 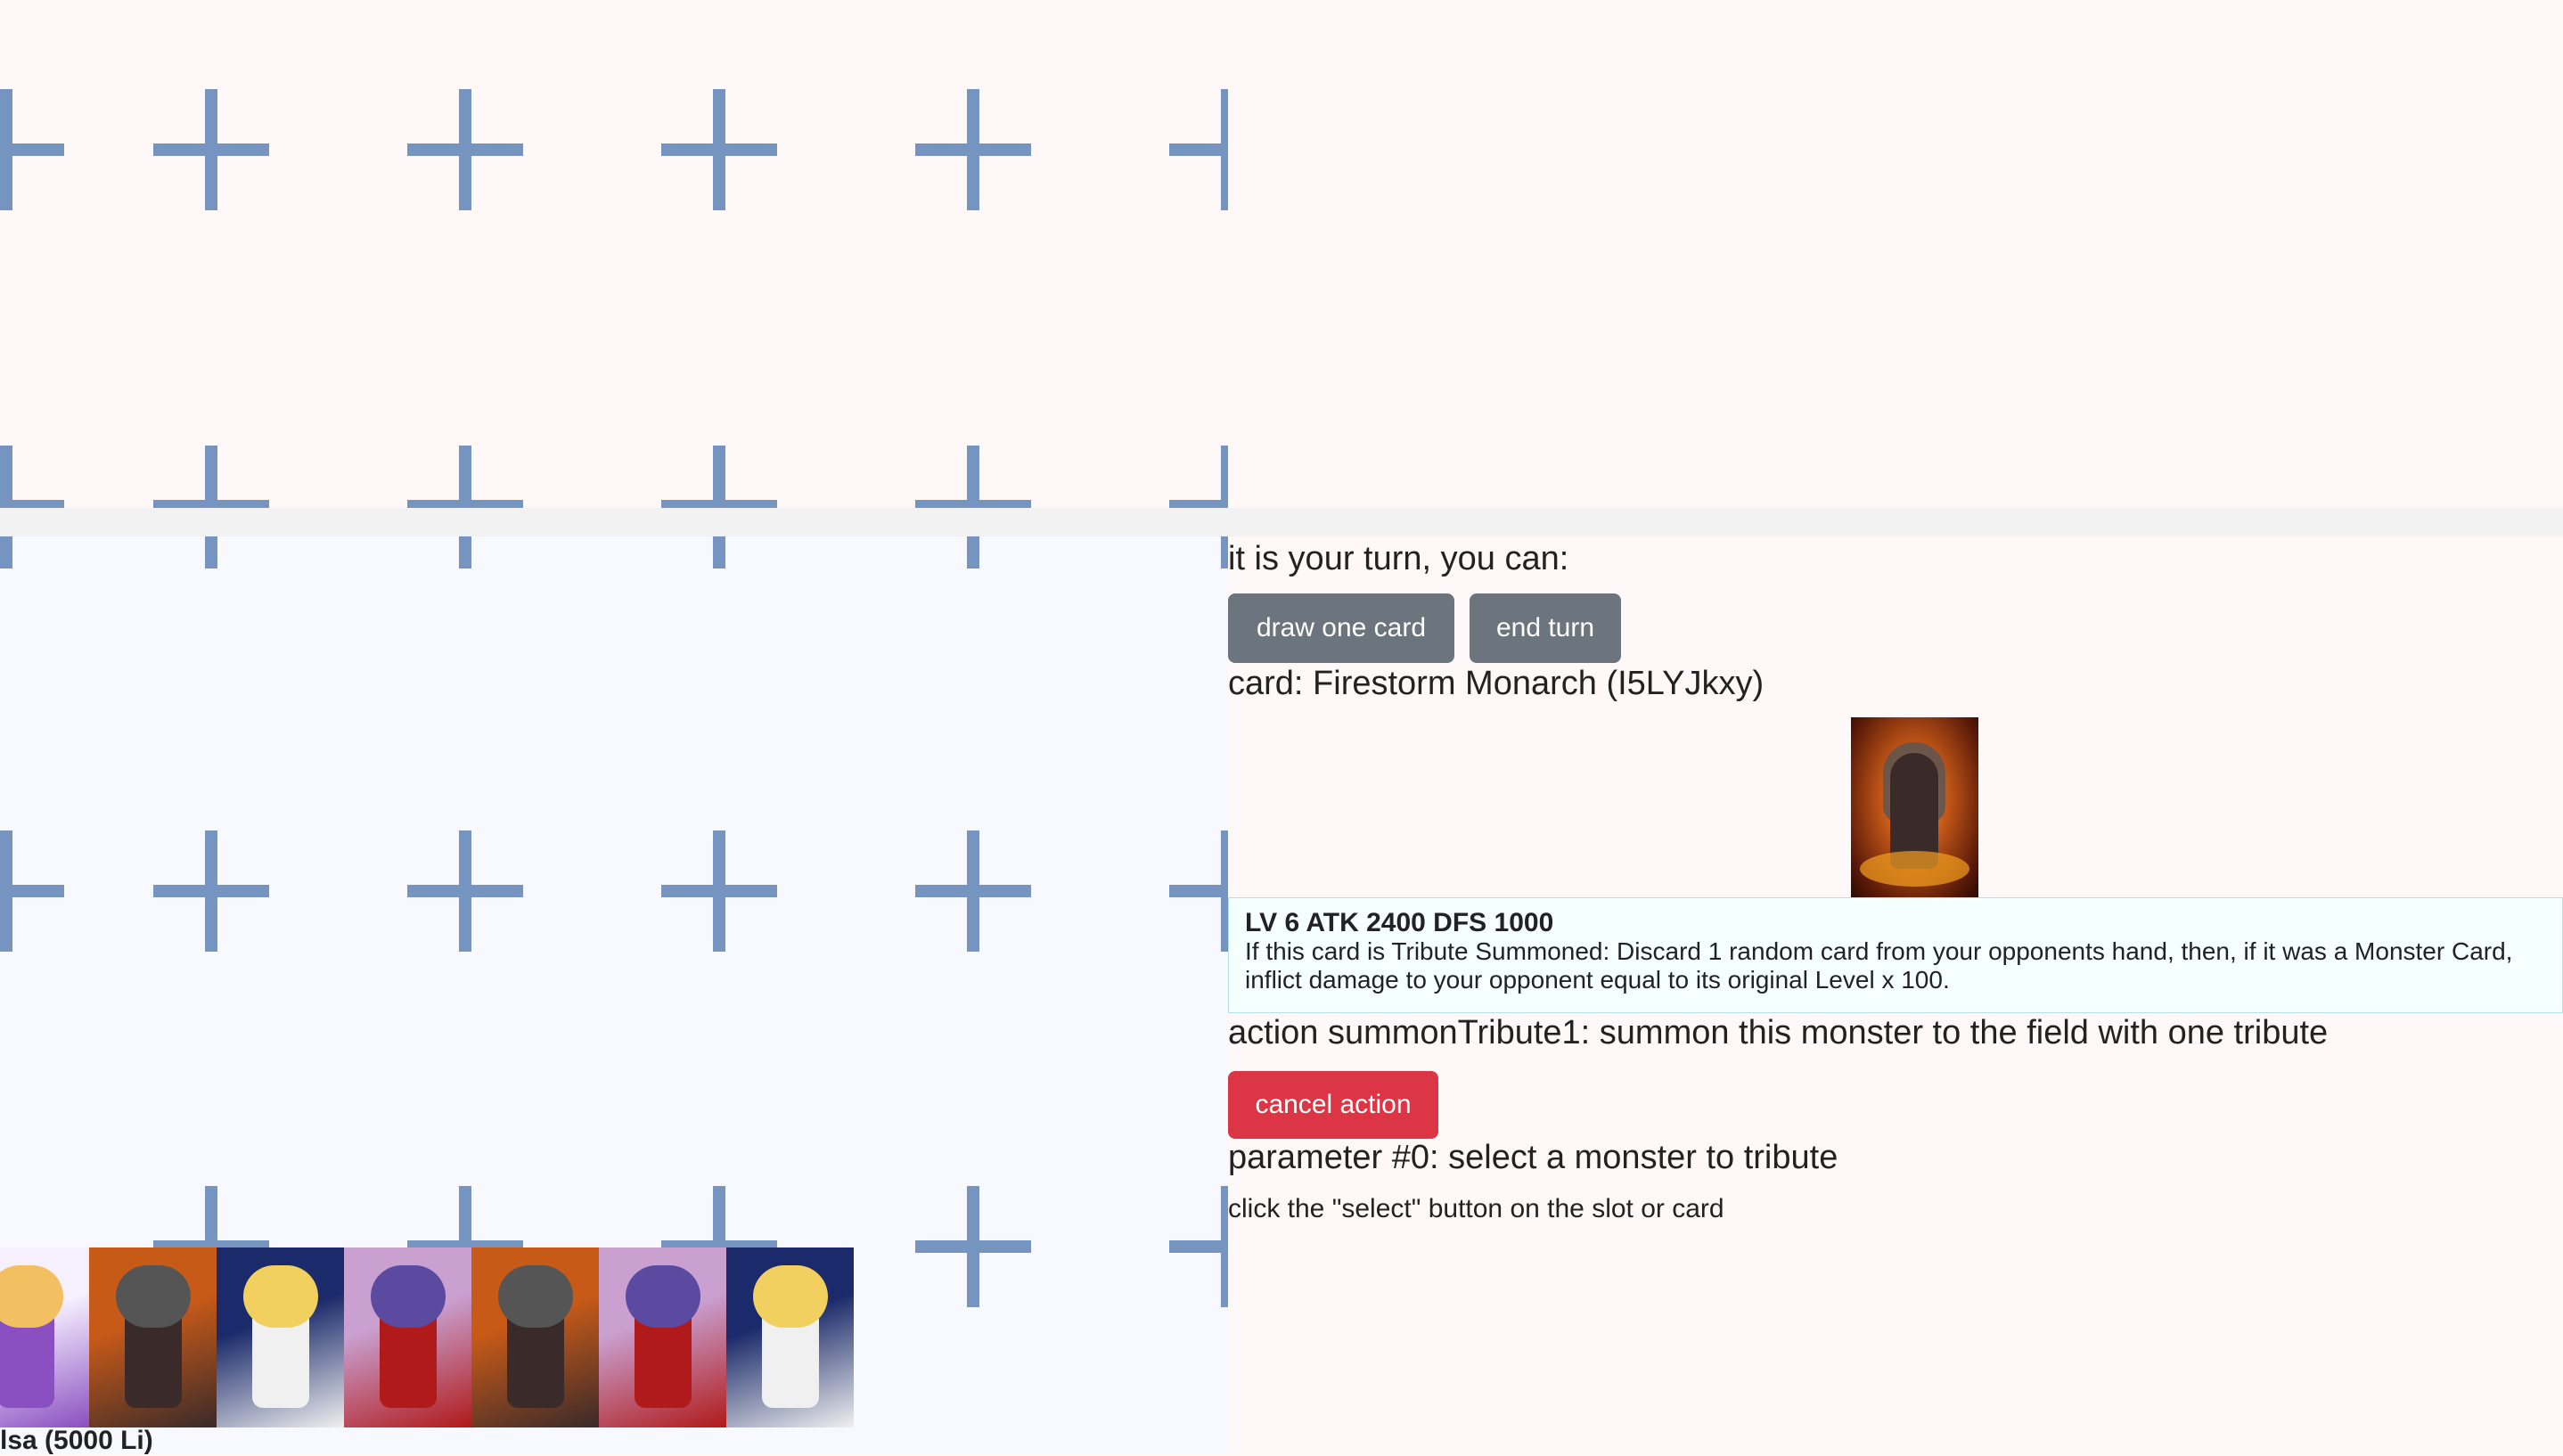 What do you see at coordinates (1341, 628) in the screenshot?
I see `draw-card-button: draw one card` at bounding box center [1341, 628].